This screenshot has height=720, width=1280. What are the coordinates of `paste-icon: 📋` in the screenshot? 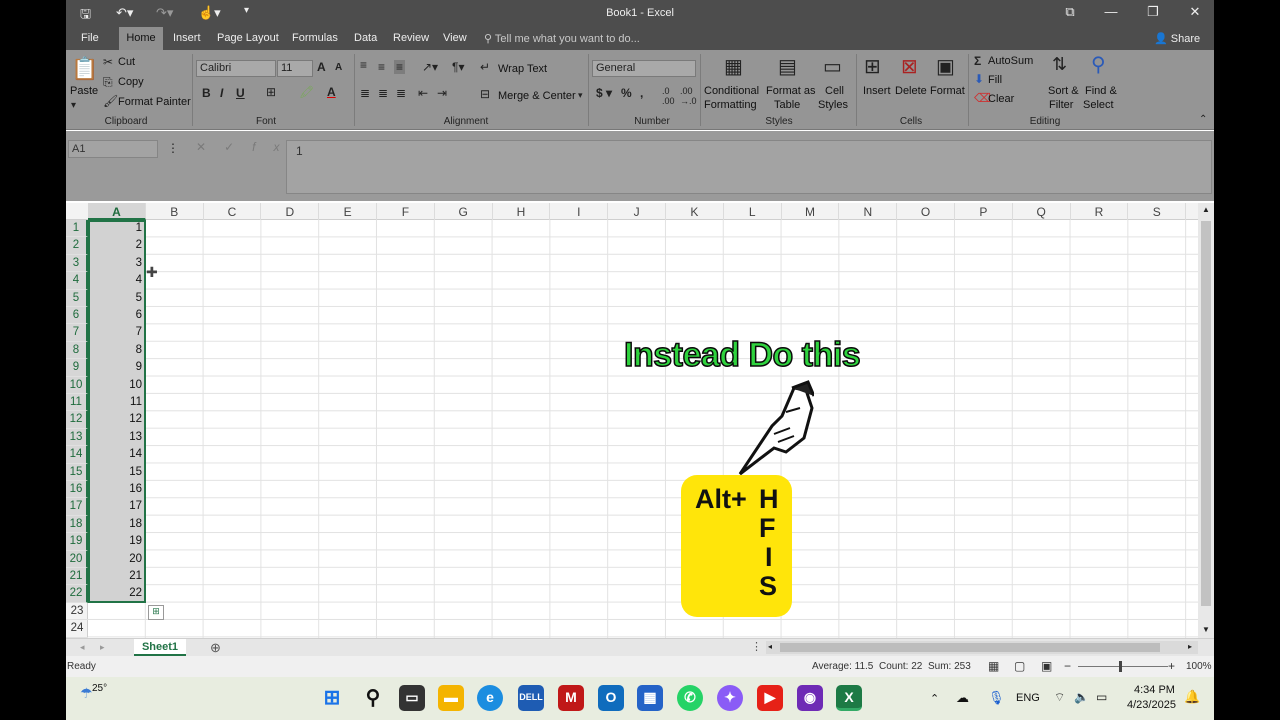 It's located at (84, 69).